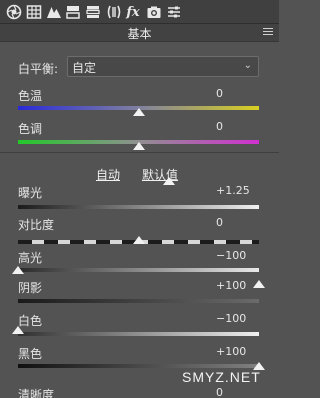  I want to click on panel-menu-icon, so click(268, 32).